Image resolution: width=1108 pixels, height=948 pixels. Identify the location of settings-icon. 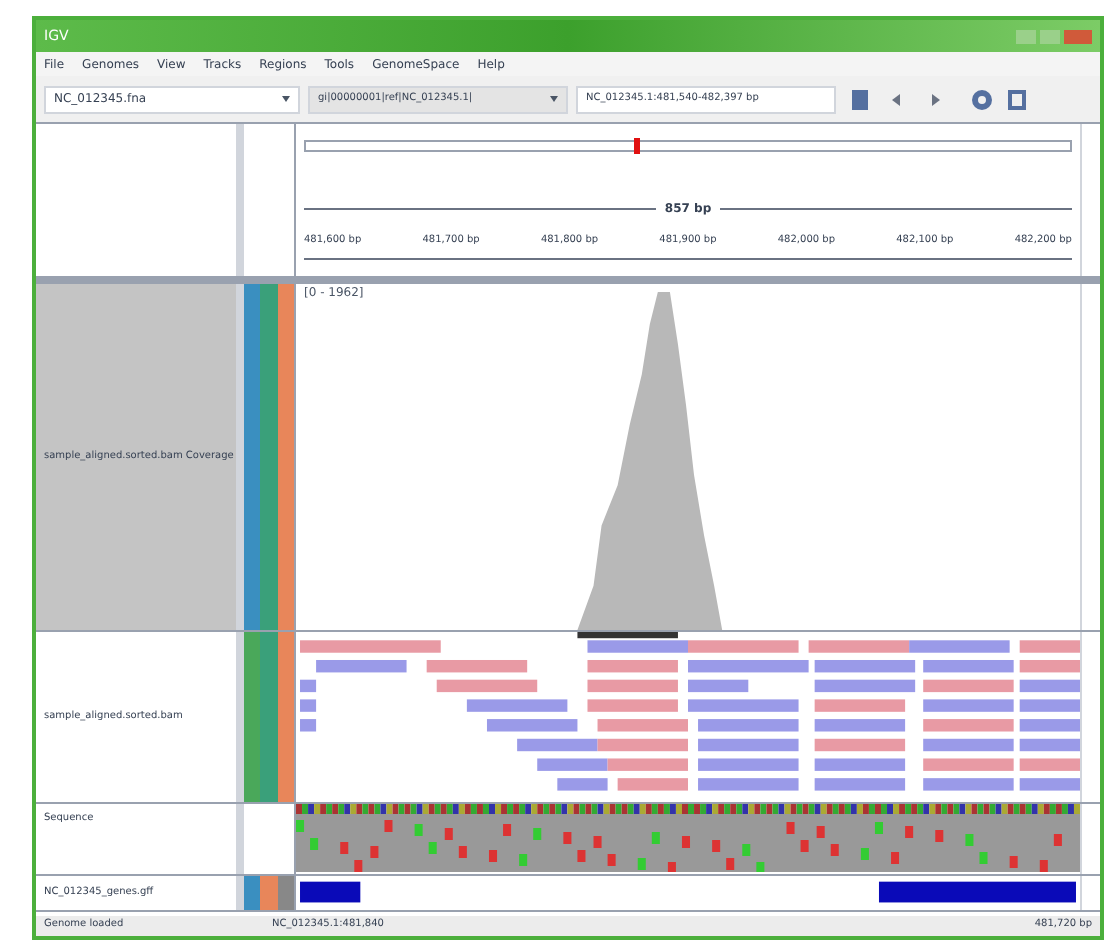
(982, 99).